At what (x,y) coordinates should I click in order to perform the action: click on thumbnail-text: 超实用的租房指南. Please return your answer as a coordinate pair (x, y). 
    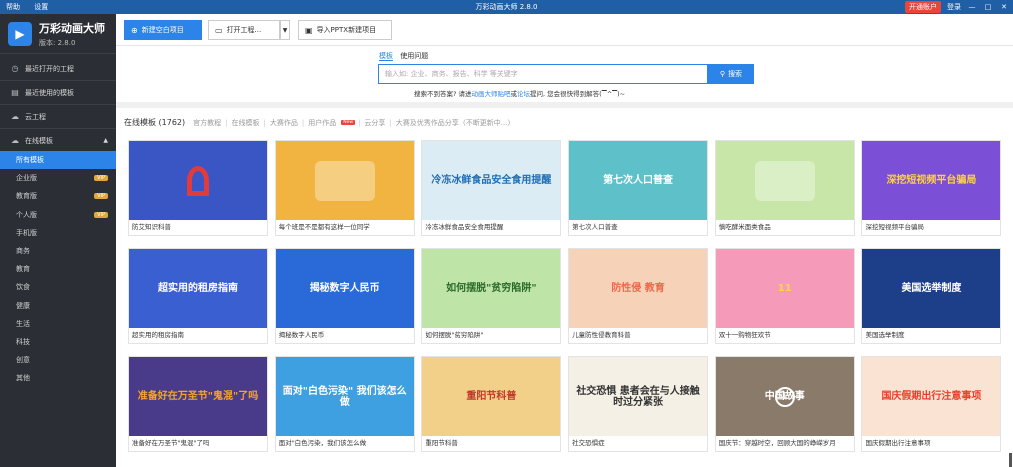
    Looking at the image, I should click on (198, 288).